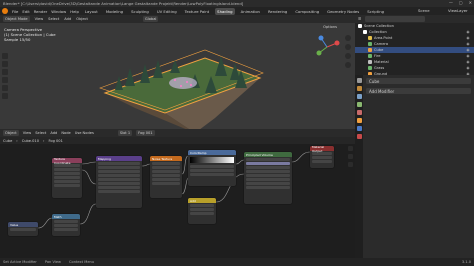  What do you see at coordinates (359, 80) in the screenshot?
I see `tool-tab-icon` at bounding box center [359, 80].